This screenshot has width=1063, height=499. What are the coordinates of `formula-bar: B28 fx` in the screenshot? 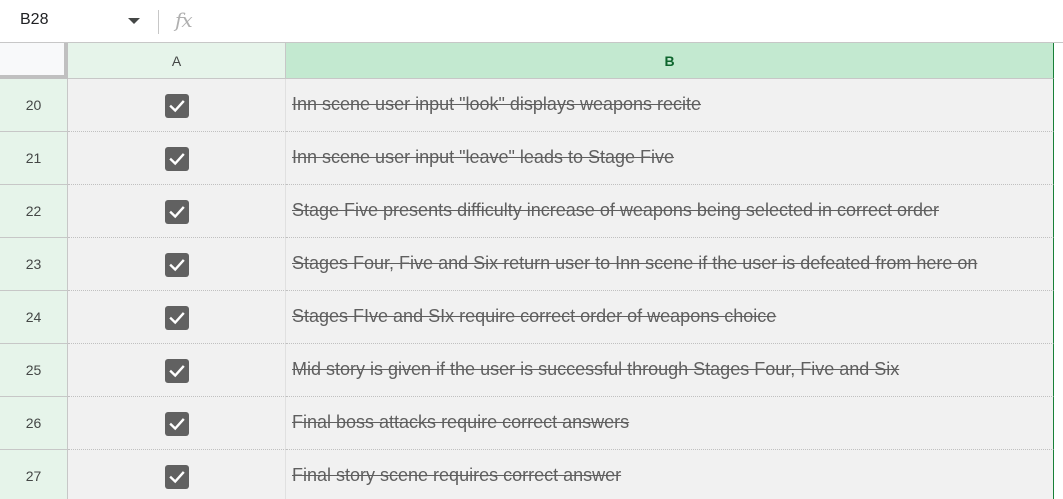 It's located at (531, 21).